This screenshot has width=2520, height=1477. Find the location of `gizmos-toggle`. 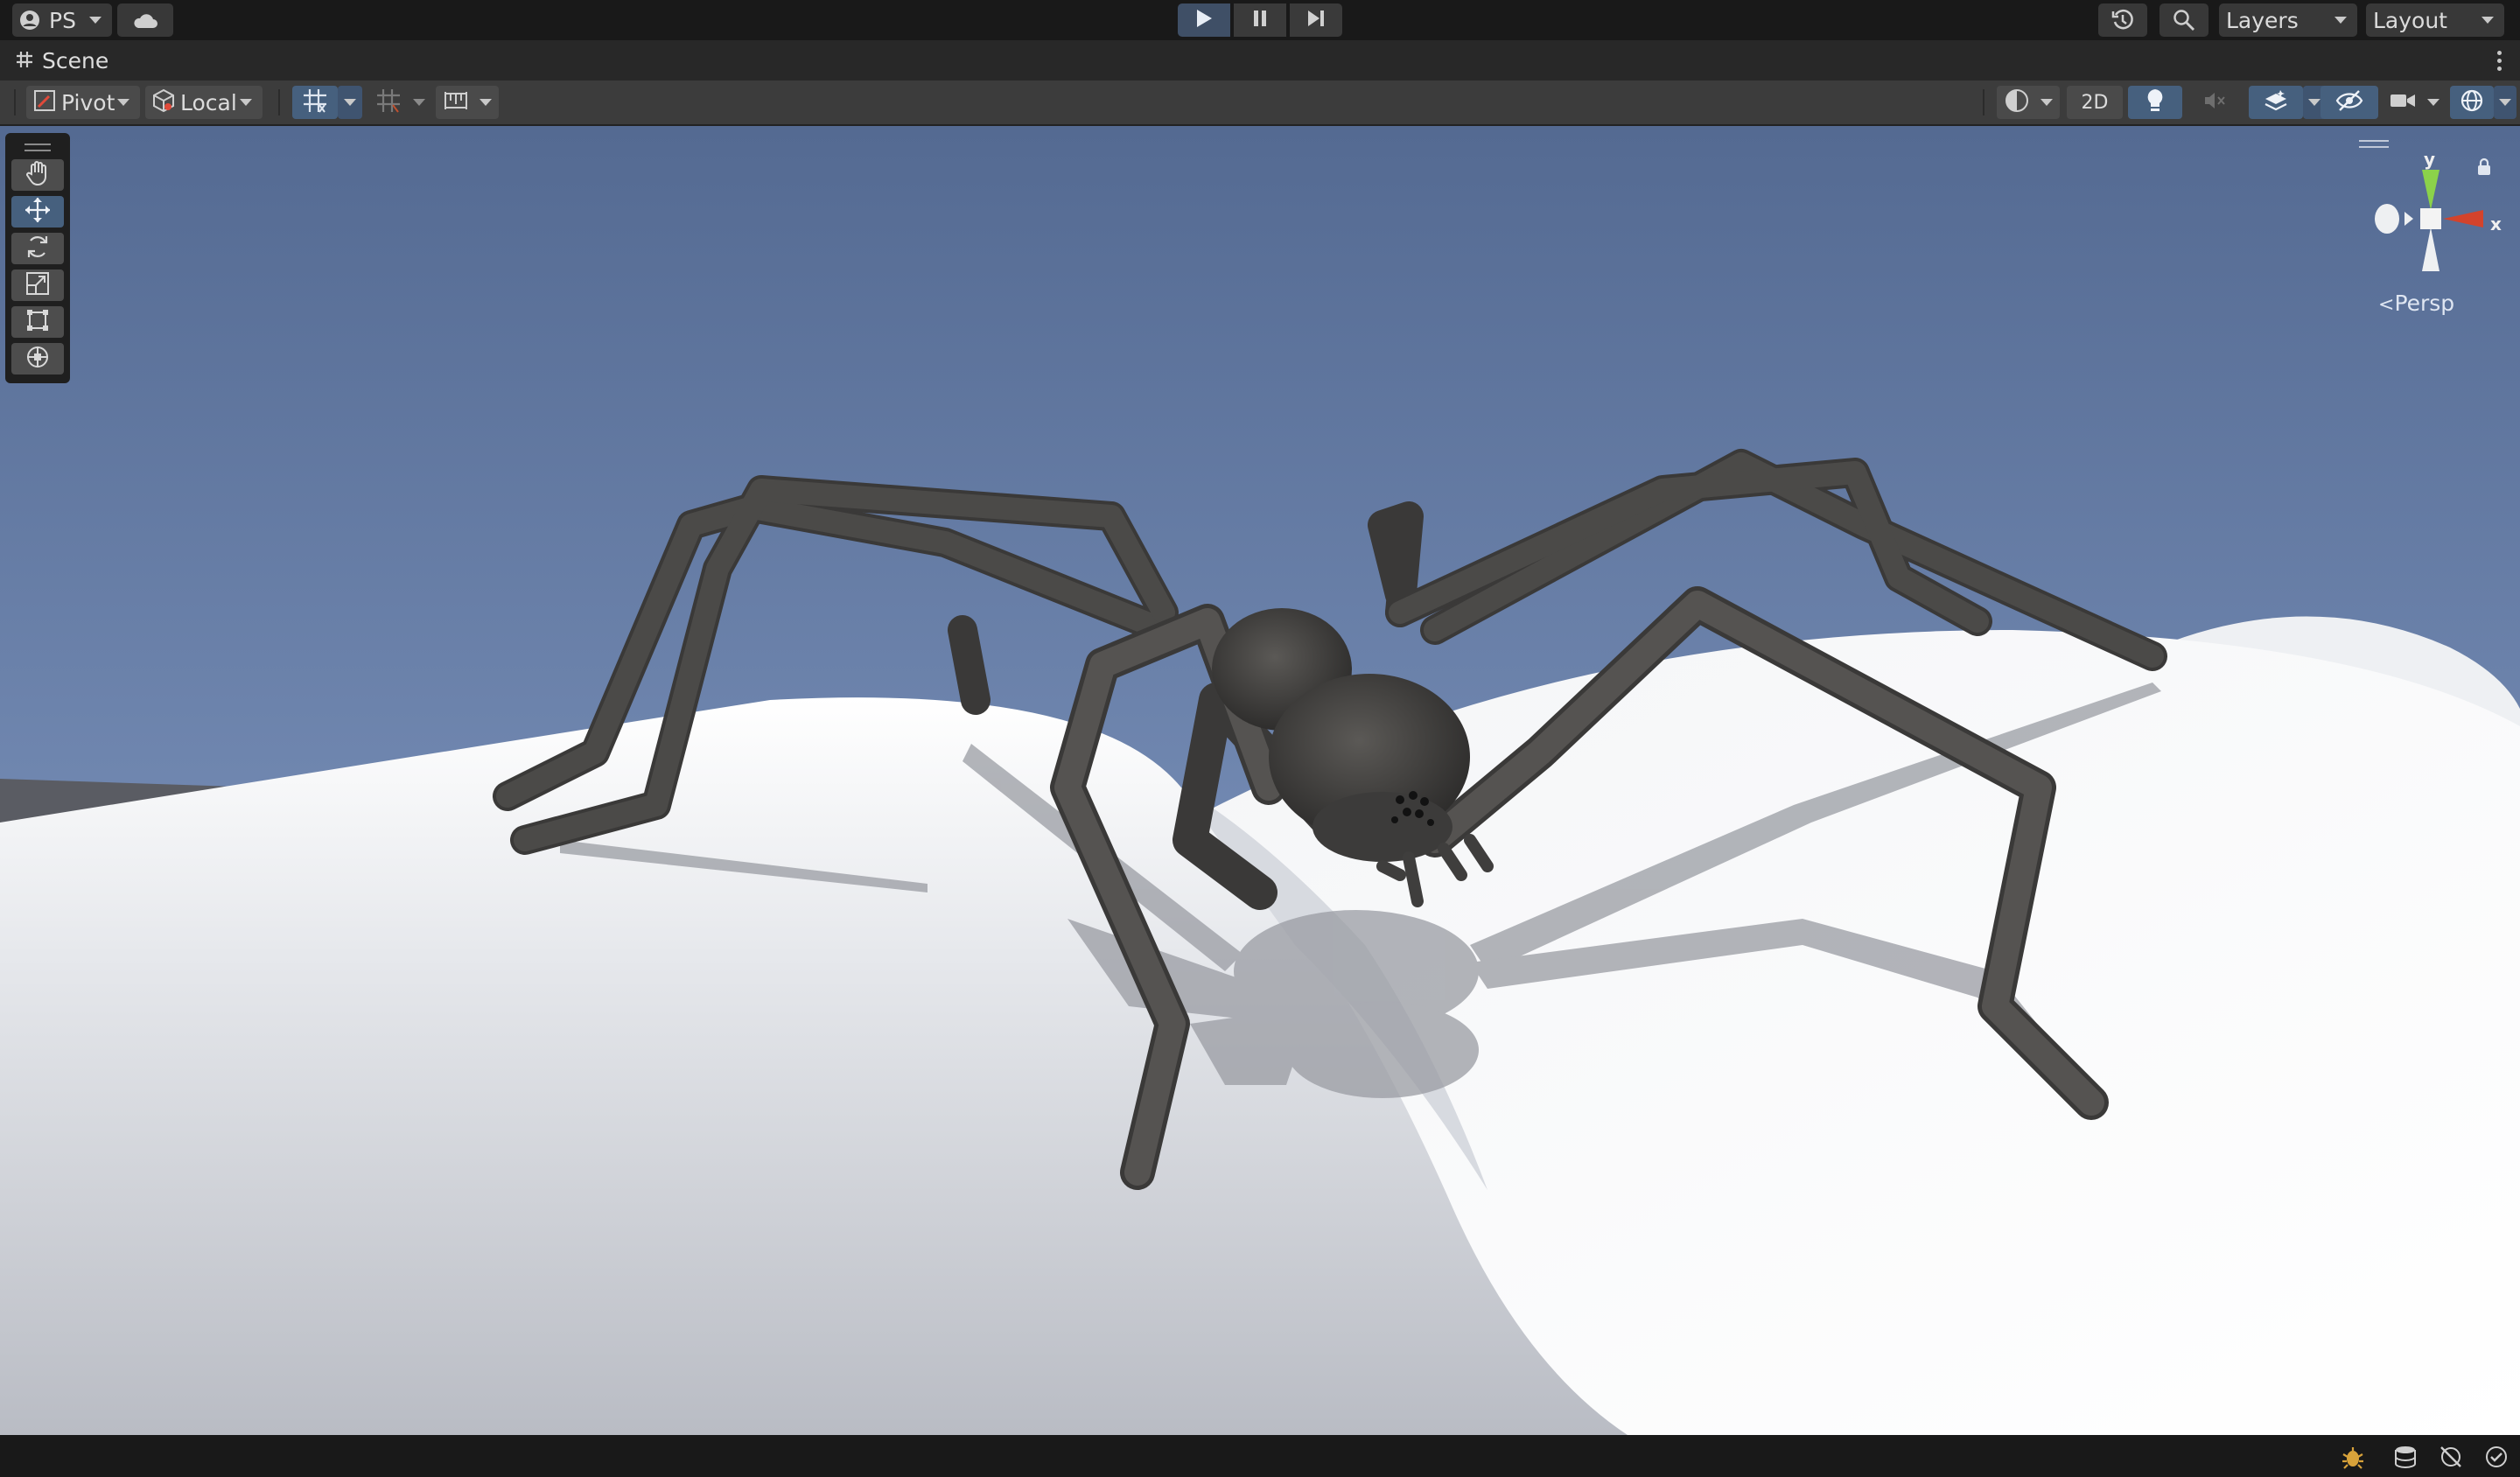

gizmos-toggle is located at coordinates (2472, 102).